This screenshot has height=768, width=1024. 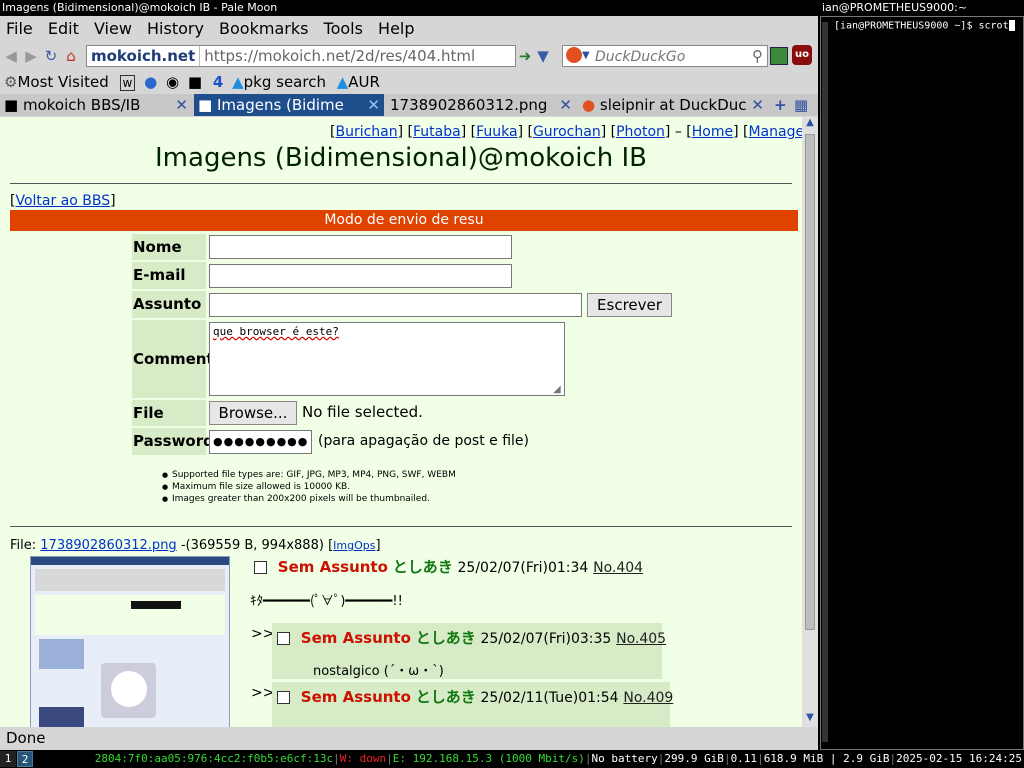 I want to click on back-to-bbs-link: Voltar ao BBS, so click(x=62, y=201).